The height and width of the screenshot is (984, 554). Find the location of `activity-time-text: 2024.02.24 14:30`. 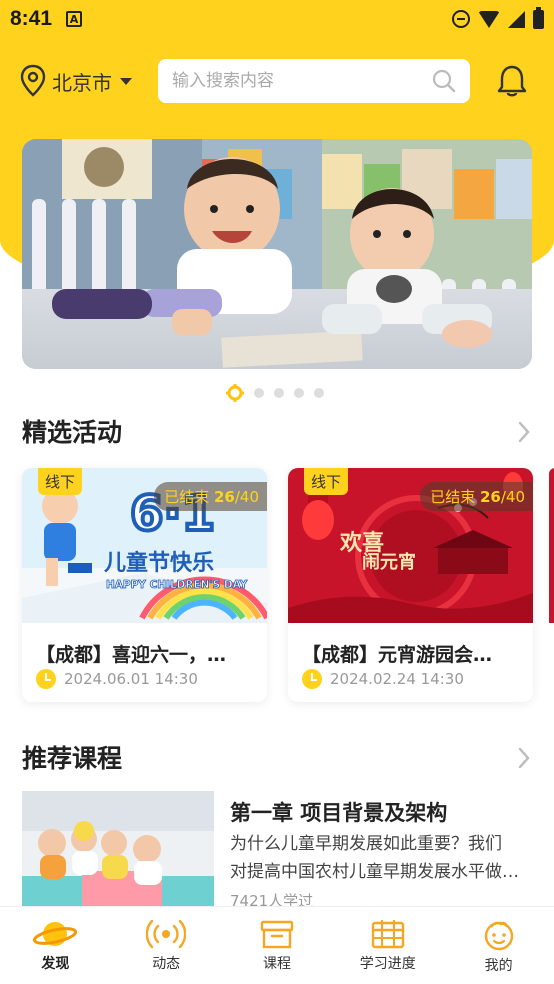

activity-time-text: 2024.02.24 14:30 is located at coordinates (397, 679).